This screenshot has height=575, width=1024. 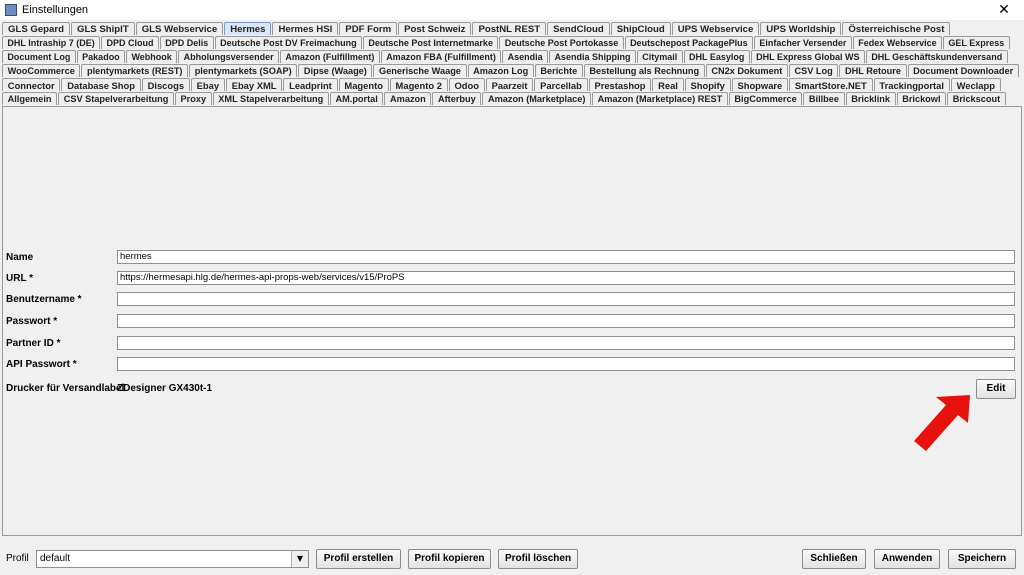 What do you see at coordinates (102, 28) in the screenshot?
I see `tab-gls-shipit: GLS ShipIT` at bounding box center [102, 28].